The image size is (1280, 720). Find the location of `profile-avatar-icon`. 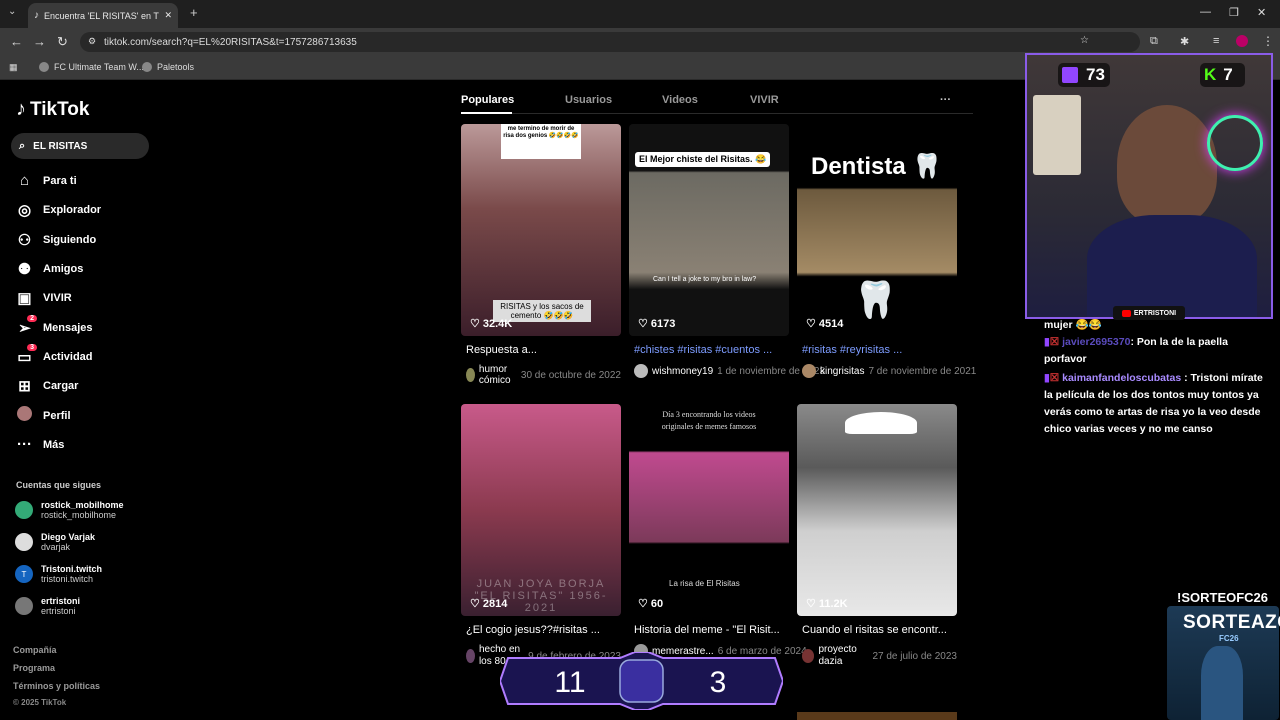

profile-avatar-icon is located at coordinates (1242, 41).